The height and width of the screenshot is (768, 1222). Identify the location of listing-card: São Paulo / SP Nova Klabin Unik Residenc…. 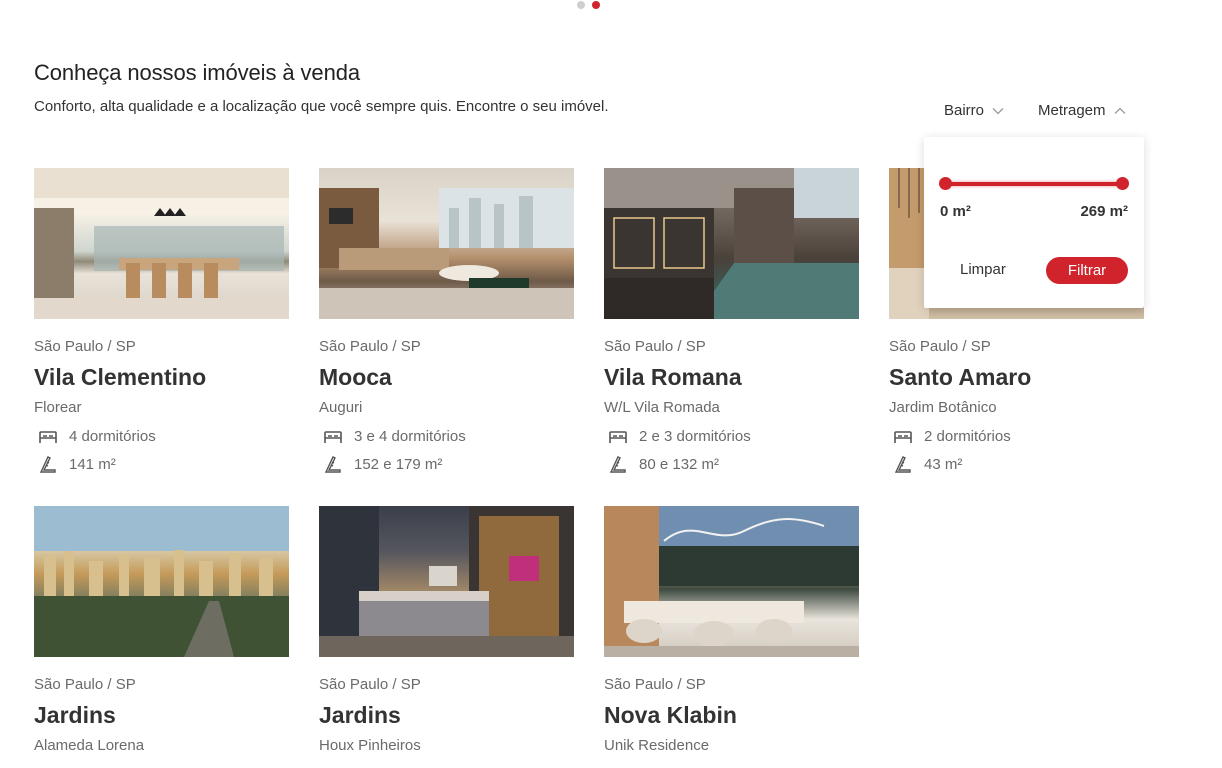
(731, 630).